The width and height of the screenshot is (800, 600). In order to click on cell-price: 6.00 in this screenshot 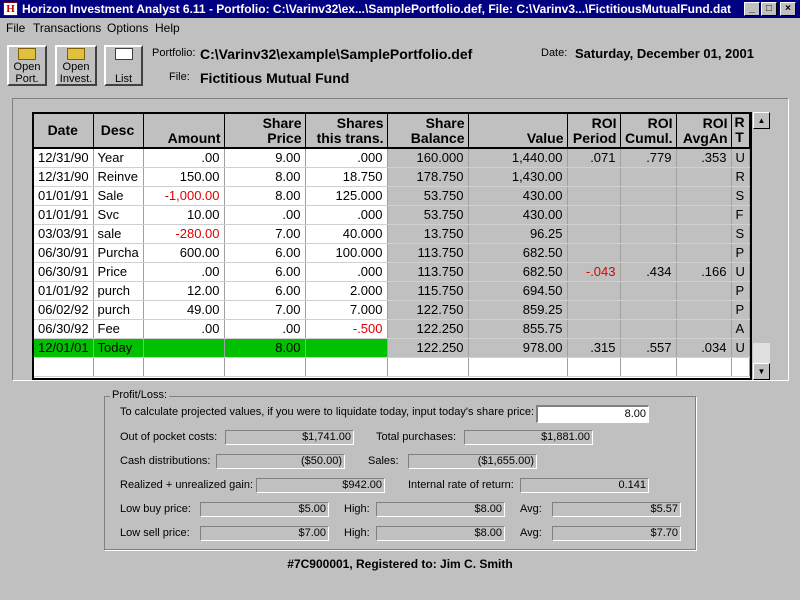, I will do `click(265, 291)`.